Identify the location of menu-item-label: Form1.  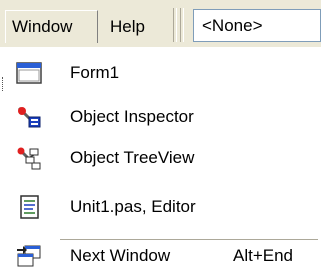
(95, 72).